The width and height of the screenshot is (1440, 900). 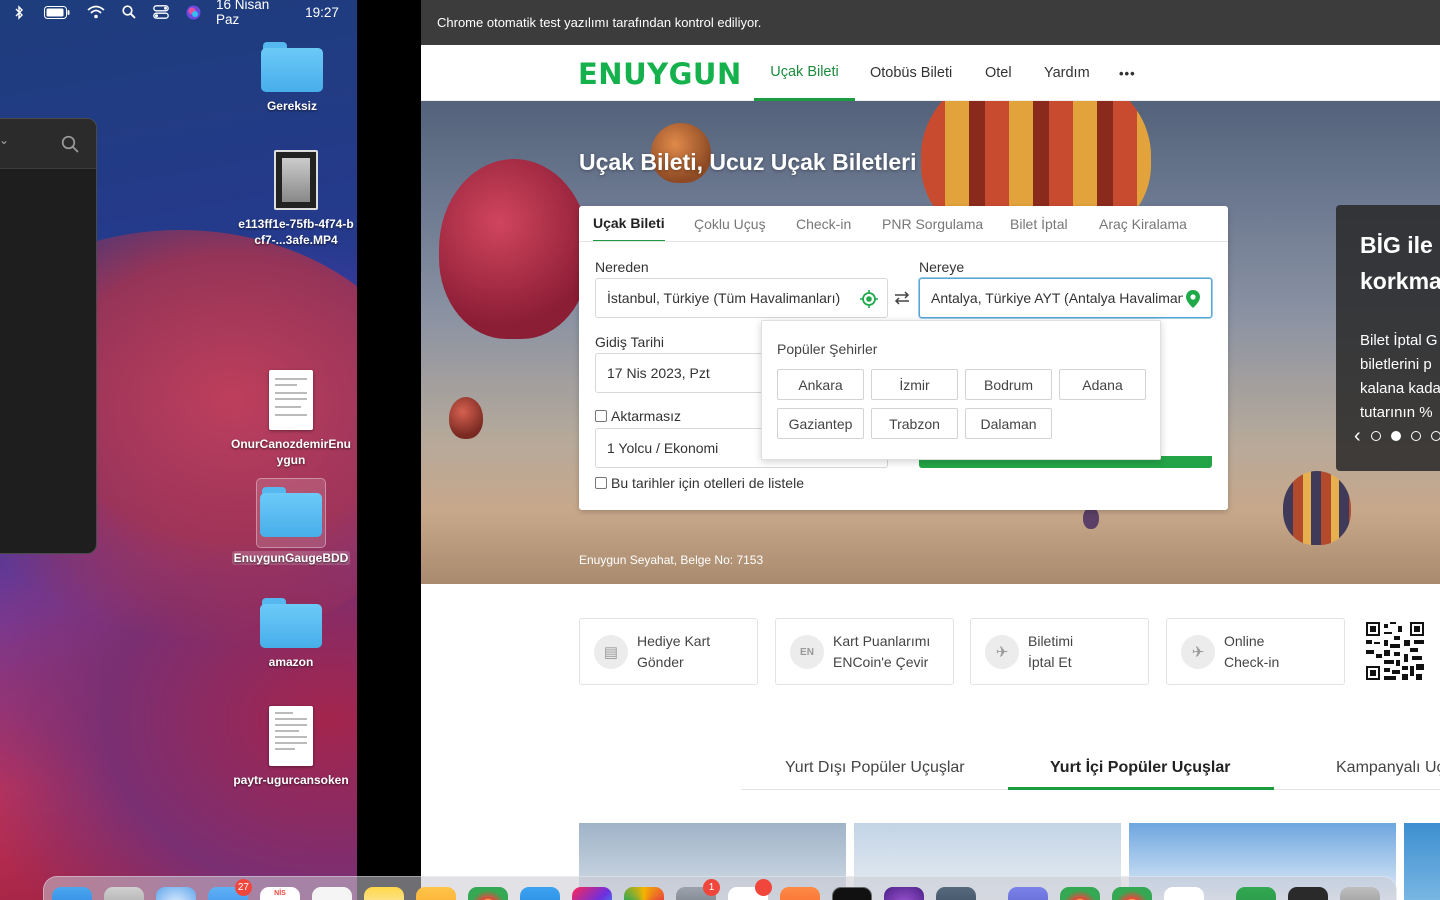 I want to click on mail-app-icon: 27, so click(x=230, y=889).